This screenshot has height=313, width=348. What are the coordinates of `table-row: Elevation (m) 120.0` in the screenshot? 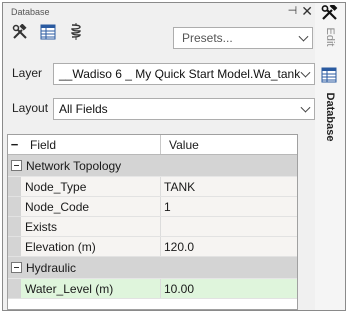 It's located at (152, 247).